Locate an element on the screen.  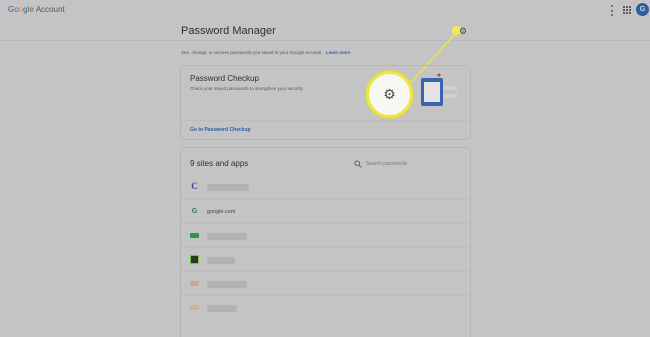
google-account-logo: Google Account is located at coordinates (36, 10).